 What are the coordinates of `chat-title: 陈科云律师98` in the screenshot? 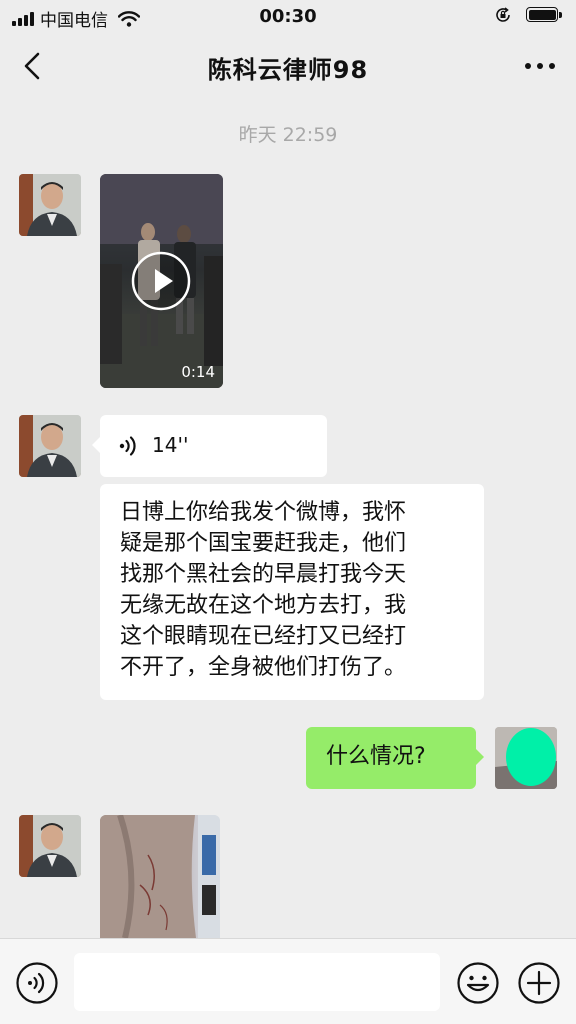 It's located at (288, 70).